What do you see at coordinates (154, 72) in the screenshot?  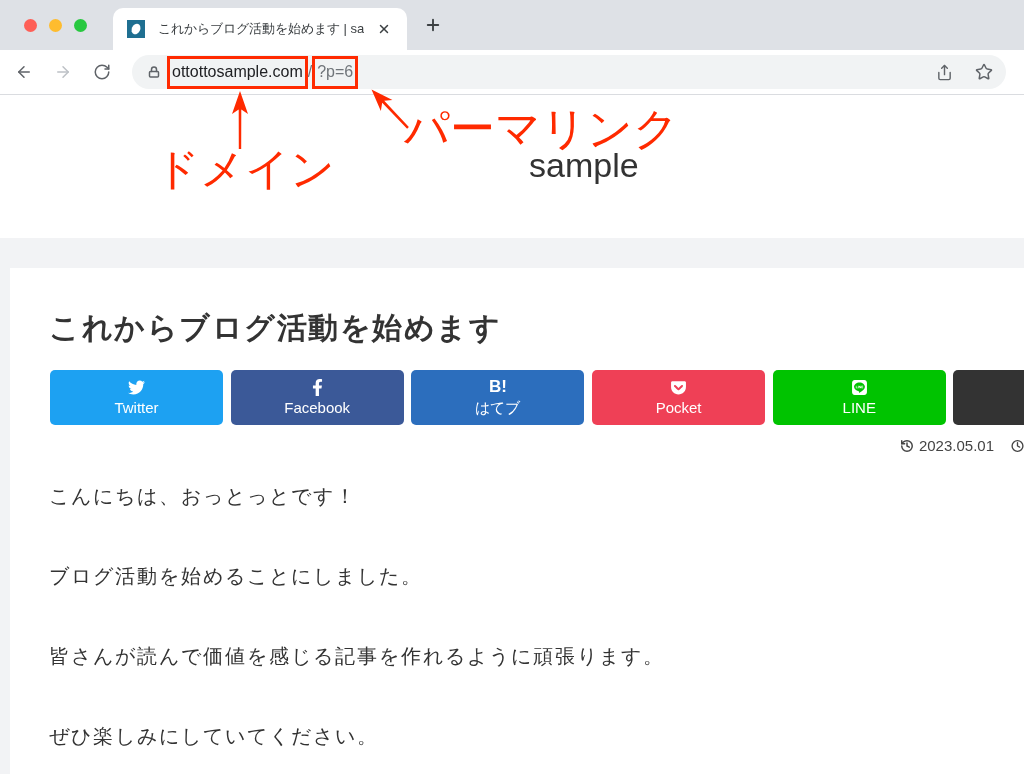 I see `lock-icon` at bounding box center [154, 72].